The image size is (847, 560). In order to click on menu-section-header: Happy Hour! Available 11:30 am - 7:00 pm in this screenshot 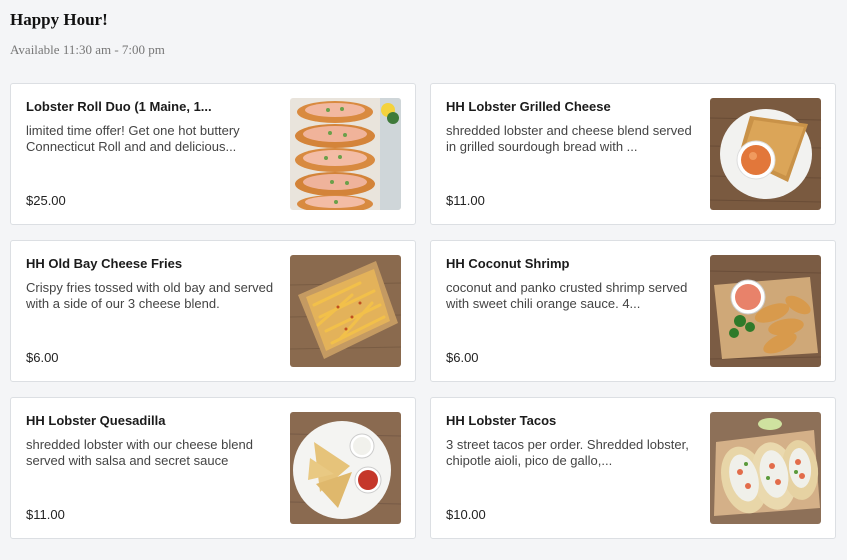, I will do `click(87, 34)`.